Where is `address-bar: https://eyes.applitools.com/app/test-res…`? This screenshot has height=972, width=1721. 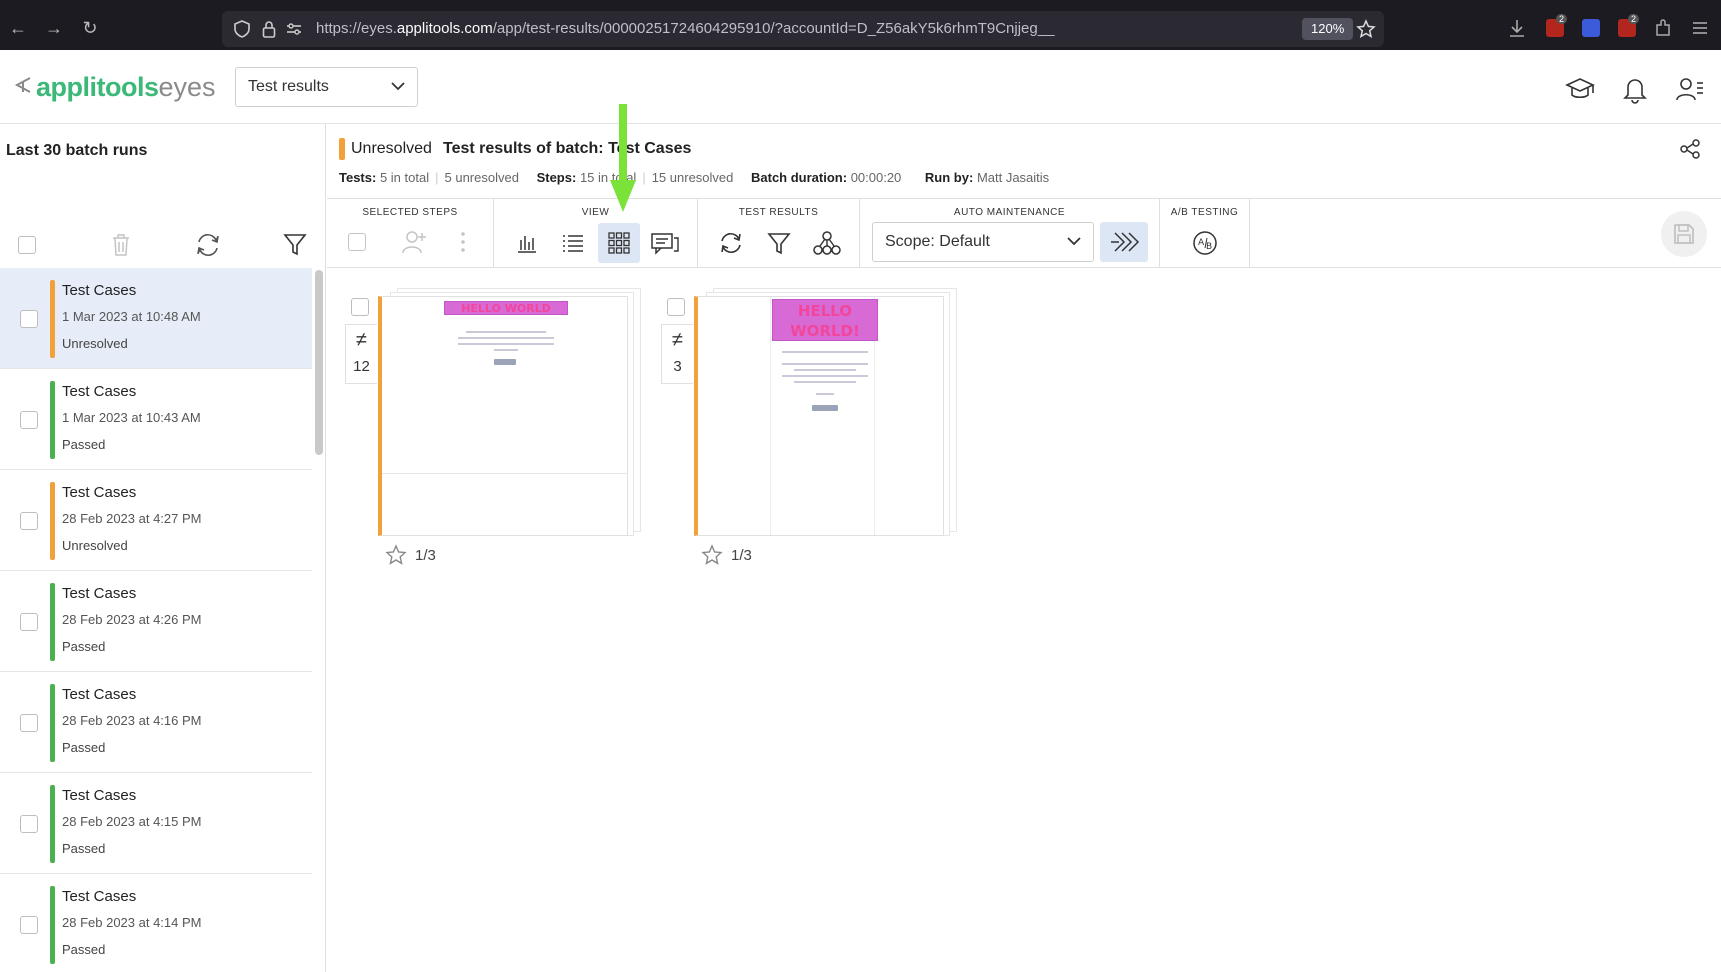 address-bar: https://eyes.applitools.com/app/test-res… is located at coordinates (803, 29).